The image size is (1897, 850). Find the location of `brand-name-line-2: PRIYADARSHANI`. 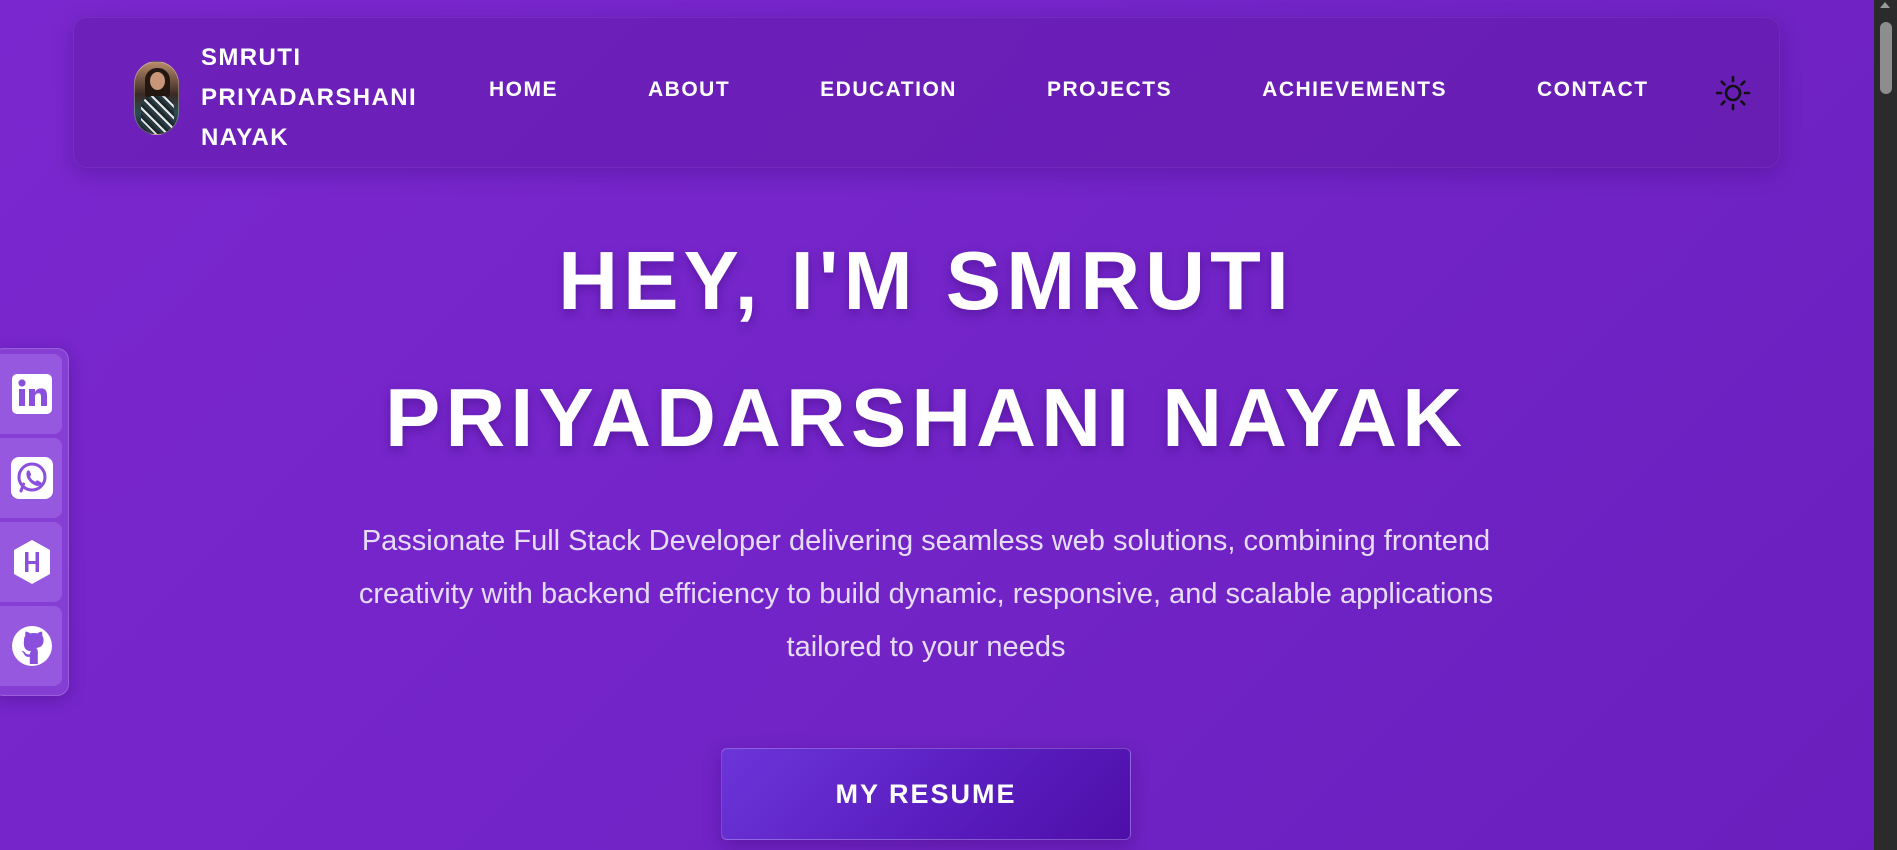

brand-name-line-2: PRIYADARSHANI is located at coordinates (309, 97).